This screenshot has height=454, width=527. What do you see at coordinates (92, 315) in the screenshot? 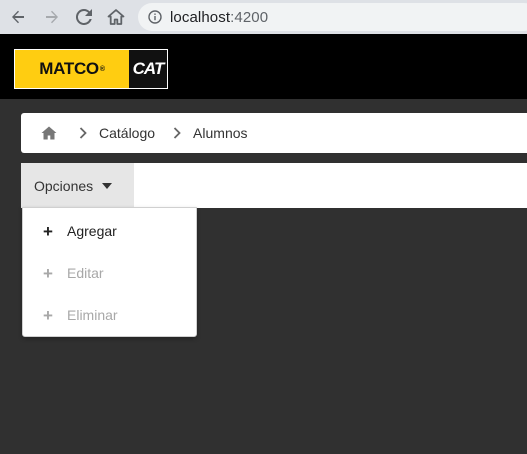
I see `menu-item-label: Eliminar` at bounding box center [92, 315].